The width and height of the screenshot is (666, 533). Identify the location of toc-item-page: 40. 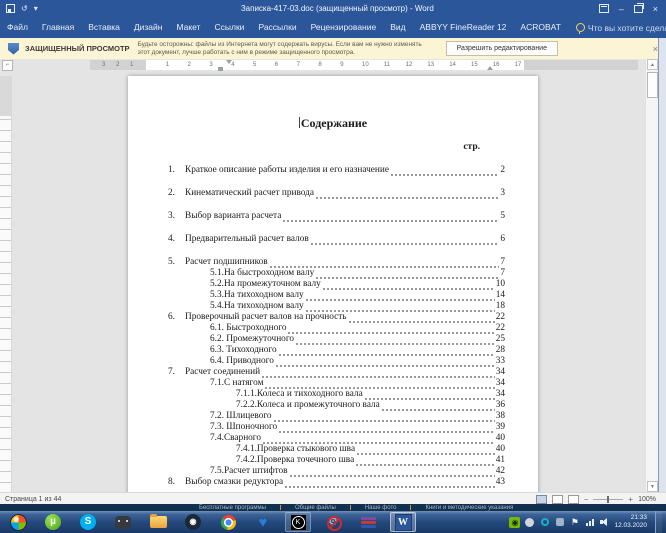
(500, 449).